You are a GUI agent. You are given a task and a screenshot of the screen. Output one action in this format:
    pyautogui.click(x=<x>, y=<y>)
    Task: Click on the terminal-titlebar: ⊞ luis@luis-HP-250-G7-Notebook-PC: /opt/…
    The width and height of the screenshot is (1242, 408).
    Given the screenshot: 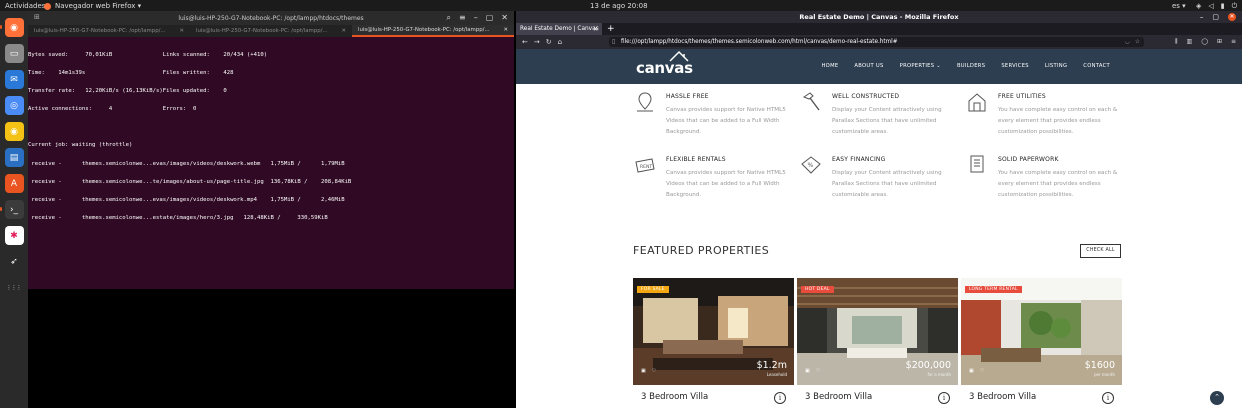 What is the action you would take?
    pyautogui.click(x=271, y=18)
    